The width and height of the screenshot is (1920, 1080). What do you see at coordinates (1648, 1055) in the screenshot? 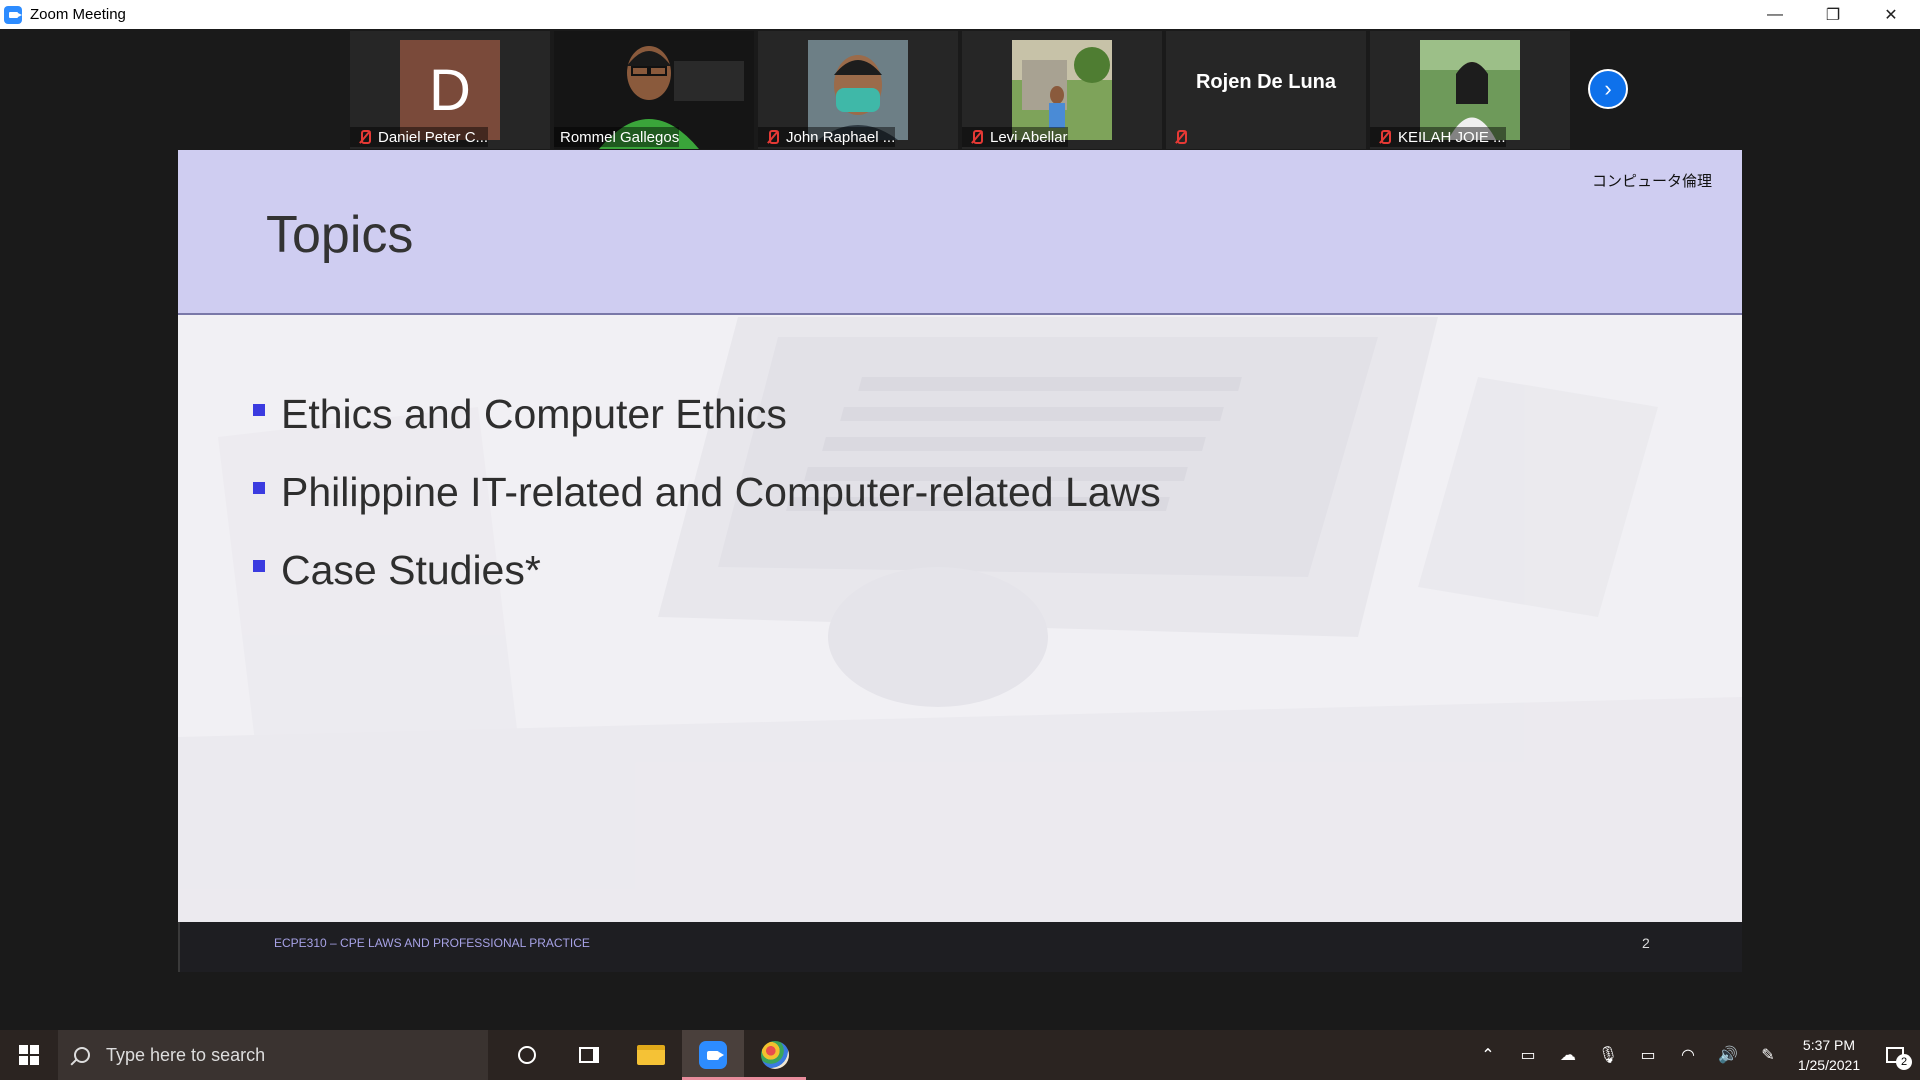
I see `battery-icon: ▭` at bounding box center [1648, 1055].